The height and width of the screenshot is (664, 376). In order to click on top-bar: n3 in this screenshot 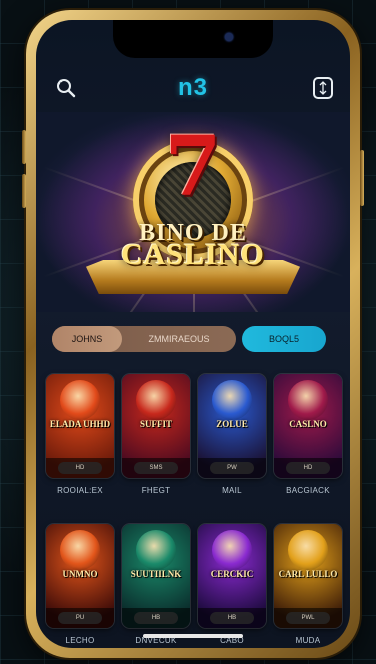, I will do `click(193, 89)`.